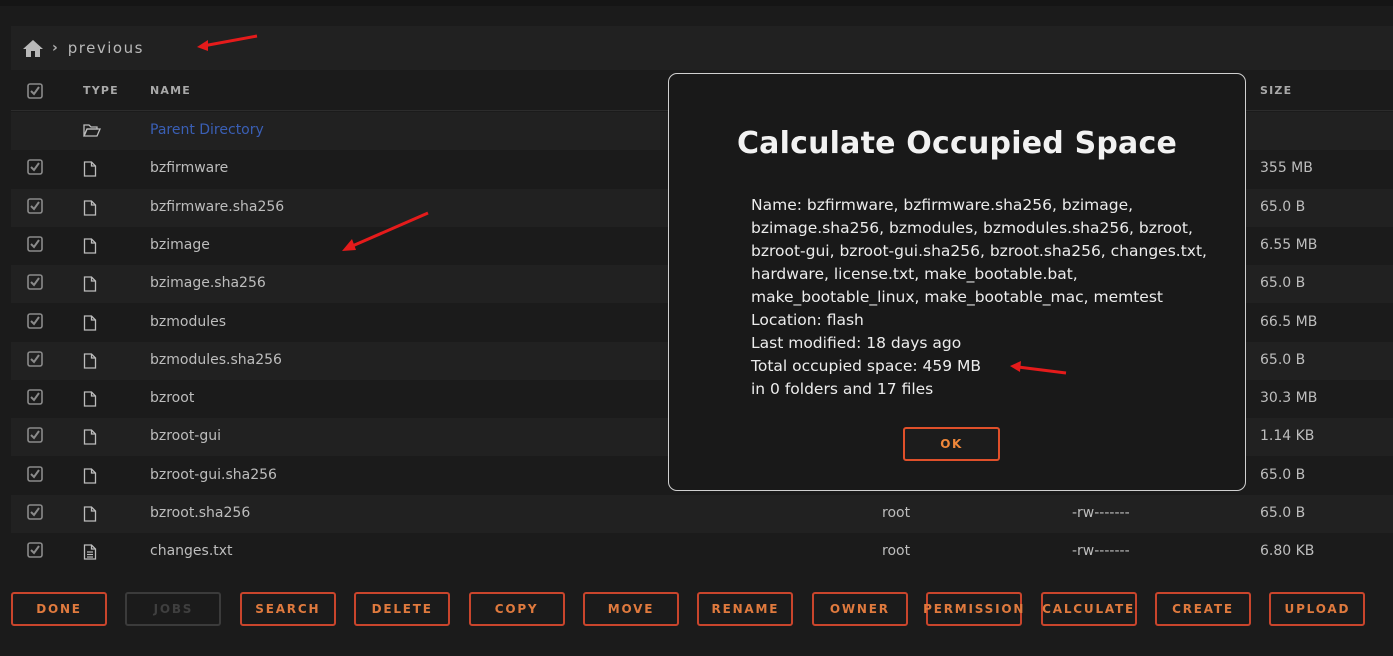 This screenshot has height=656, width=1393. What do you see at coordinates (1317, 609) in the screenshot?
I see `upload-button: UPLOAD` at bounding box center [1317, 609].